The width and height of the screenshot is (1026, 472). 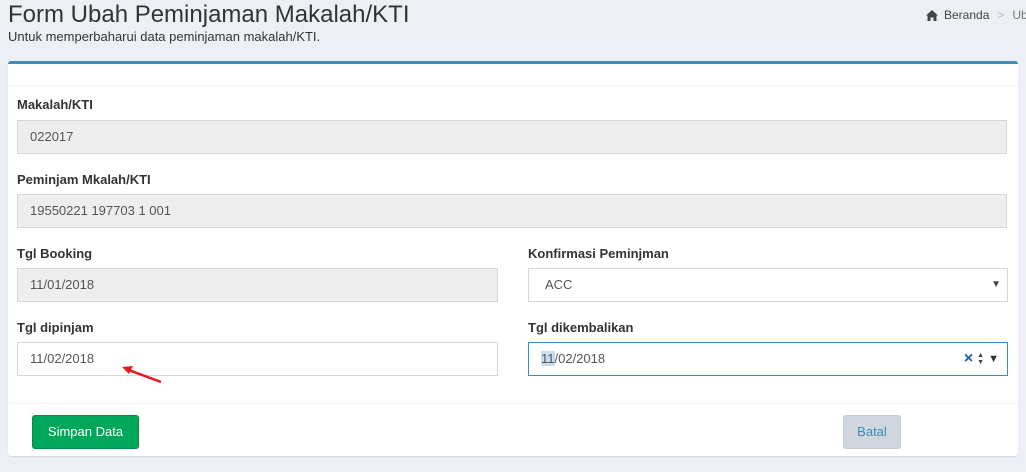 I want to click on clear-icon: ×, so click(x=968, y=359).